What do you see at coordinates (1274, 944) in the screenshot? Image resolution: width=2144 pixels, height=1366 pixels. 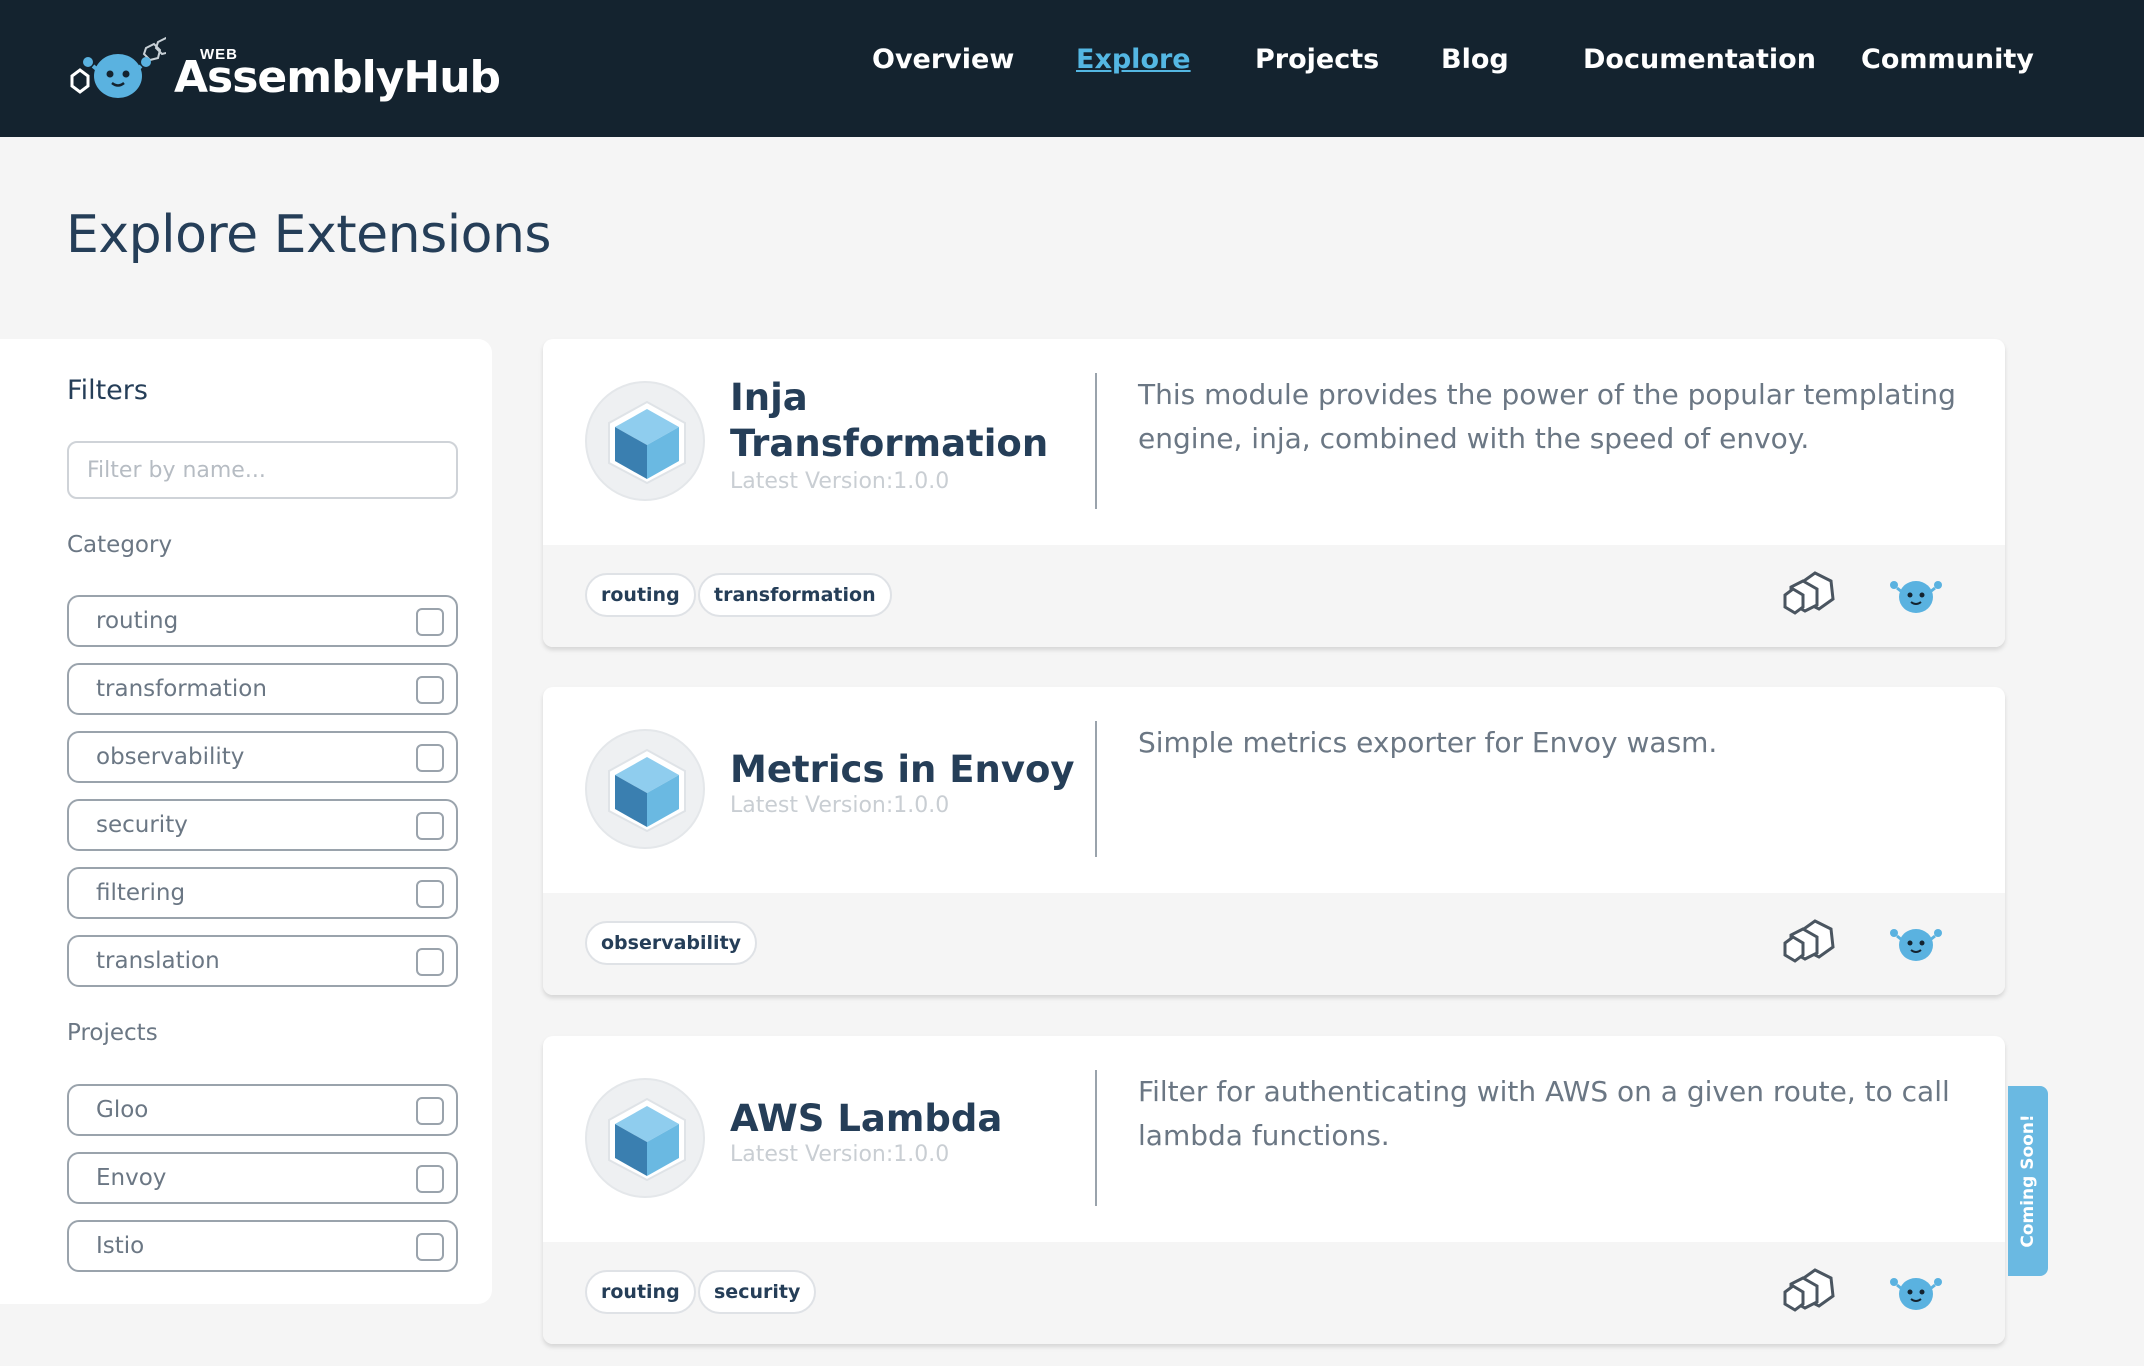 I see `card-footer: observability` at bounding box center [1274, 944].